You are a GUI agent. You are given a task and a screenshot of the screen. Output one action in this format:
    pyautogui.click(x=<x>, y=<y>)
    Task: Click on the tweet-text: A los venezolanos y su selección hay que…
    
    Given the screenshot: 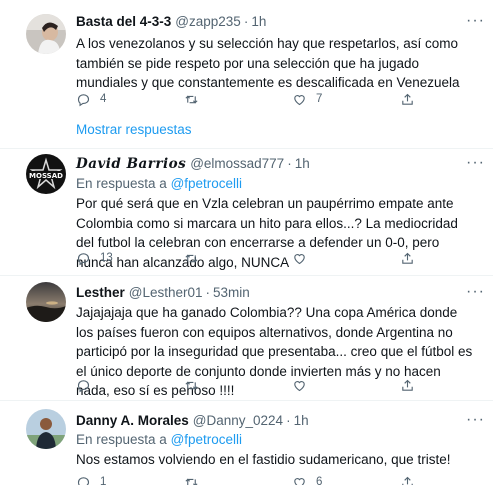 What is the action you would take?
    pyautogui.click(x=268, y=63)
    